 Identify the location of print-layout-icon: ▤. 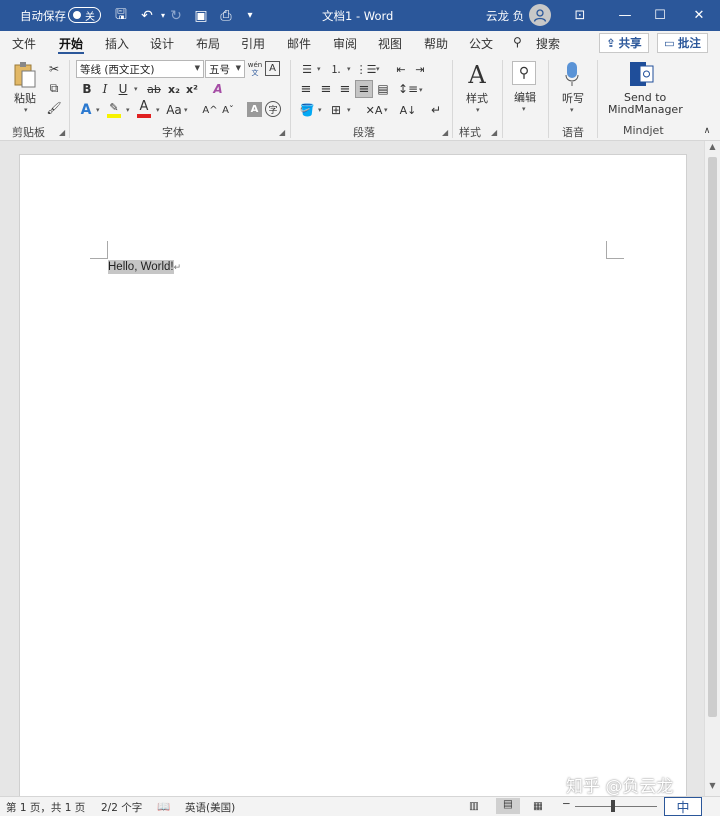
(508, 806).